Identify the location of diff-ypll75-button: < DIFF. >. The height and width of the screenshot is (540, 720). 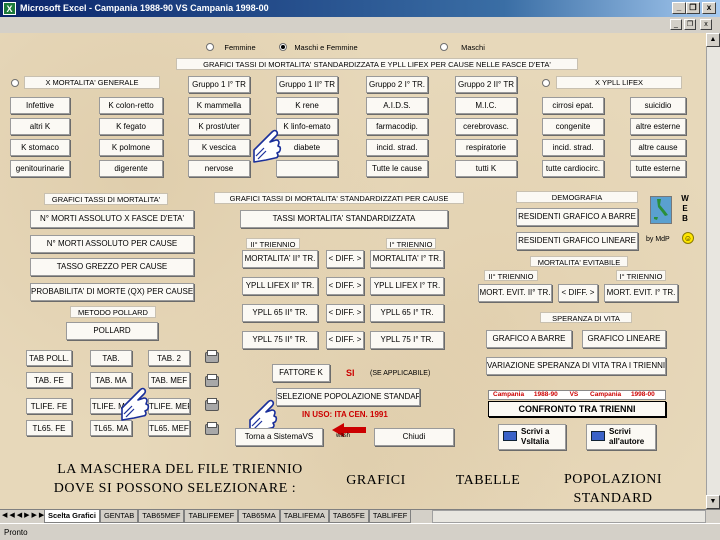
(345, 340).